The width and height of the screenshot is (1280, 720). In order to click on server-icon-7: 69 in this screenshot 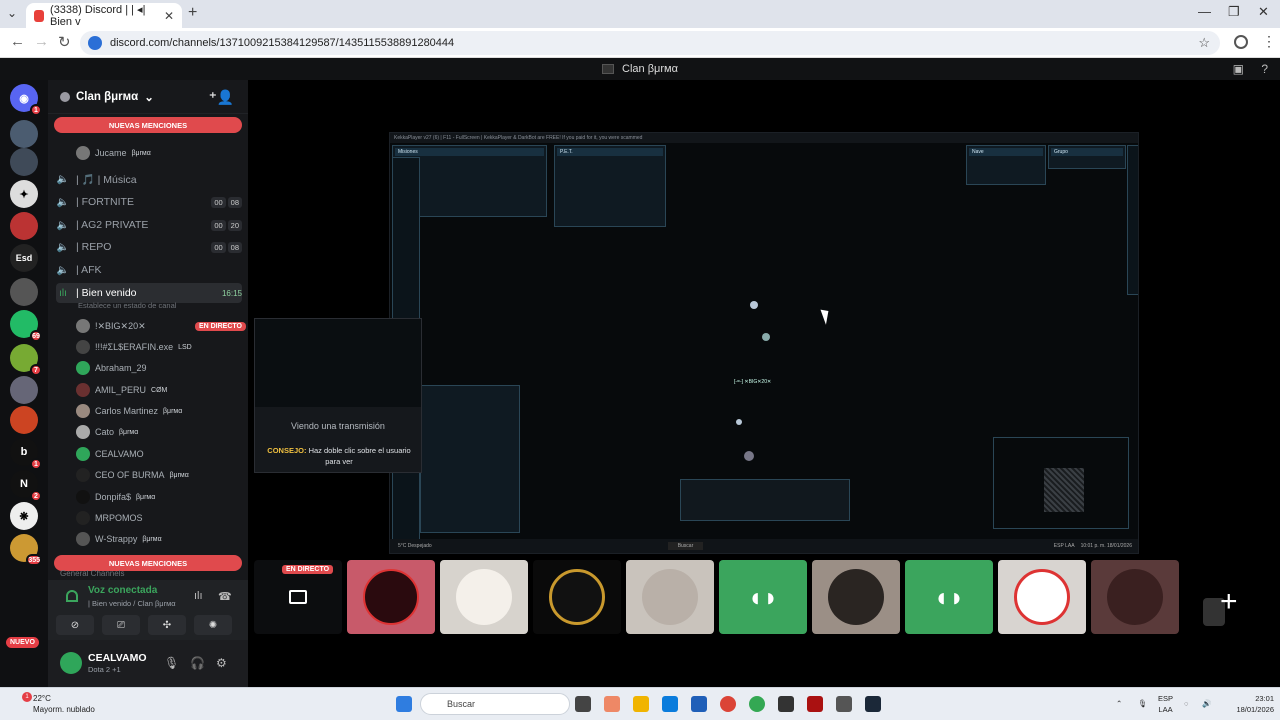, I will do `click(26, 326)`.